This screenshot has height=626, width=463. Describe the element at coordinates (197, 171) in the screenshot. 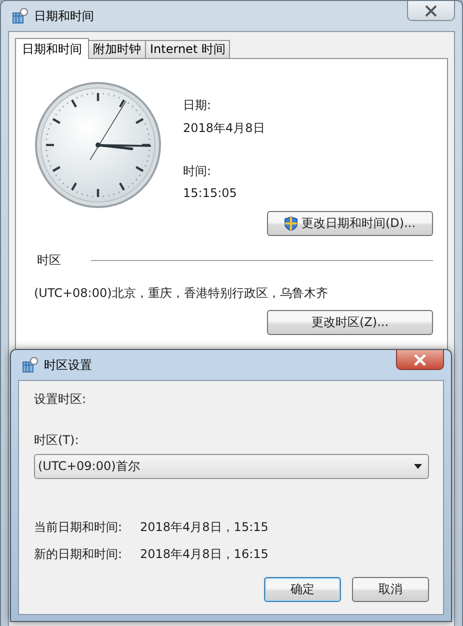

I see `time-label: 时间:` at that location.